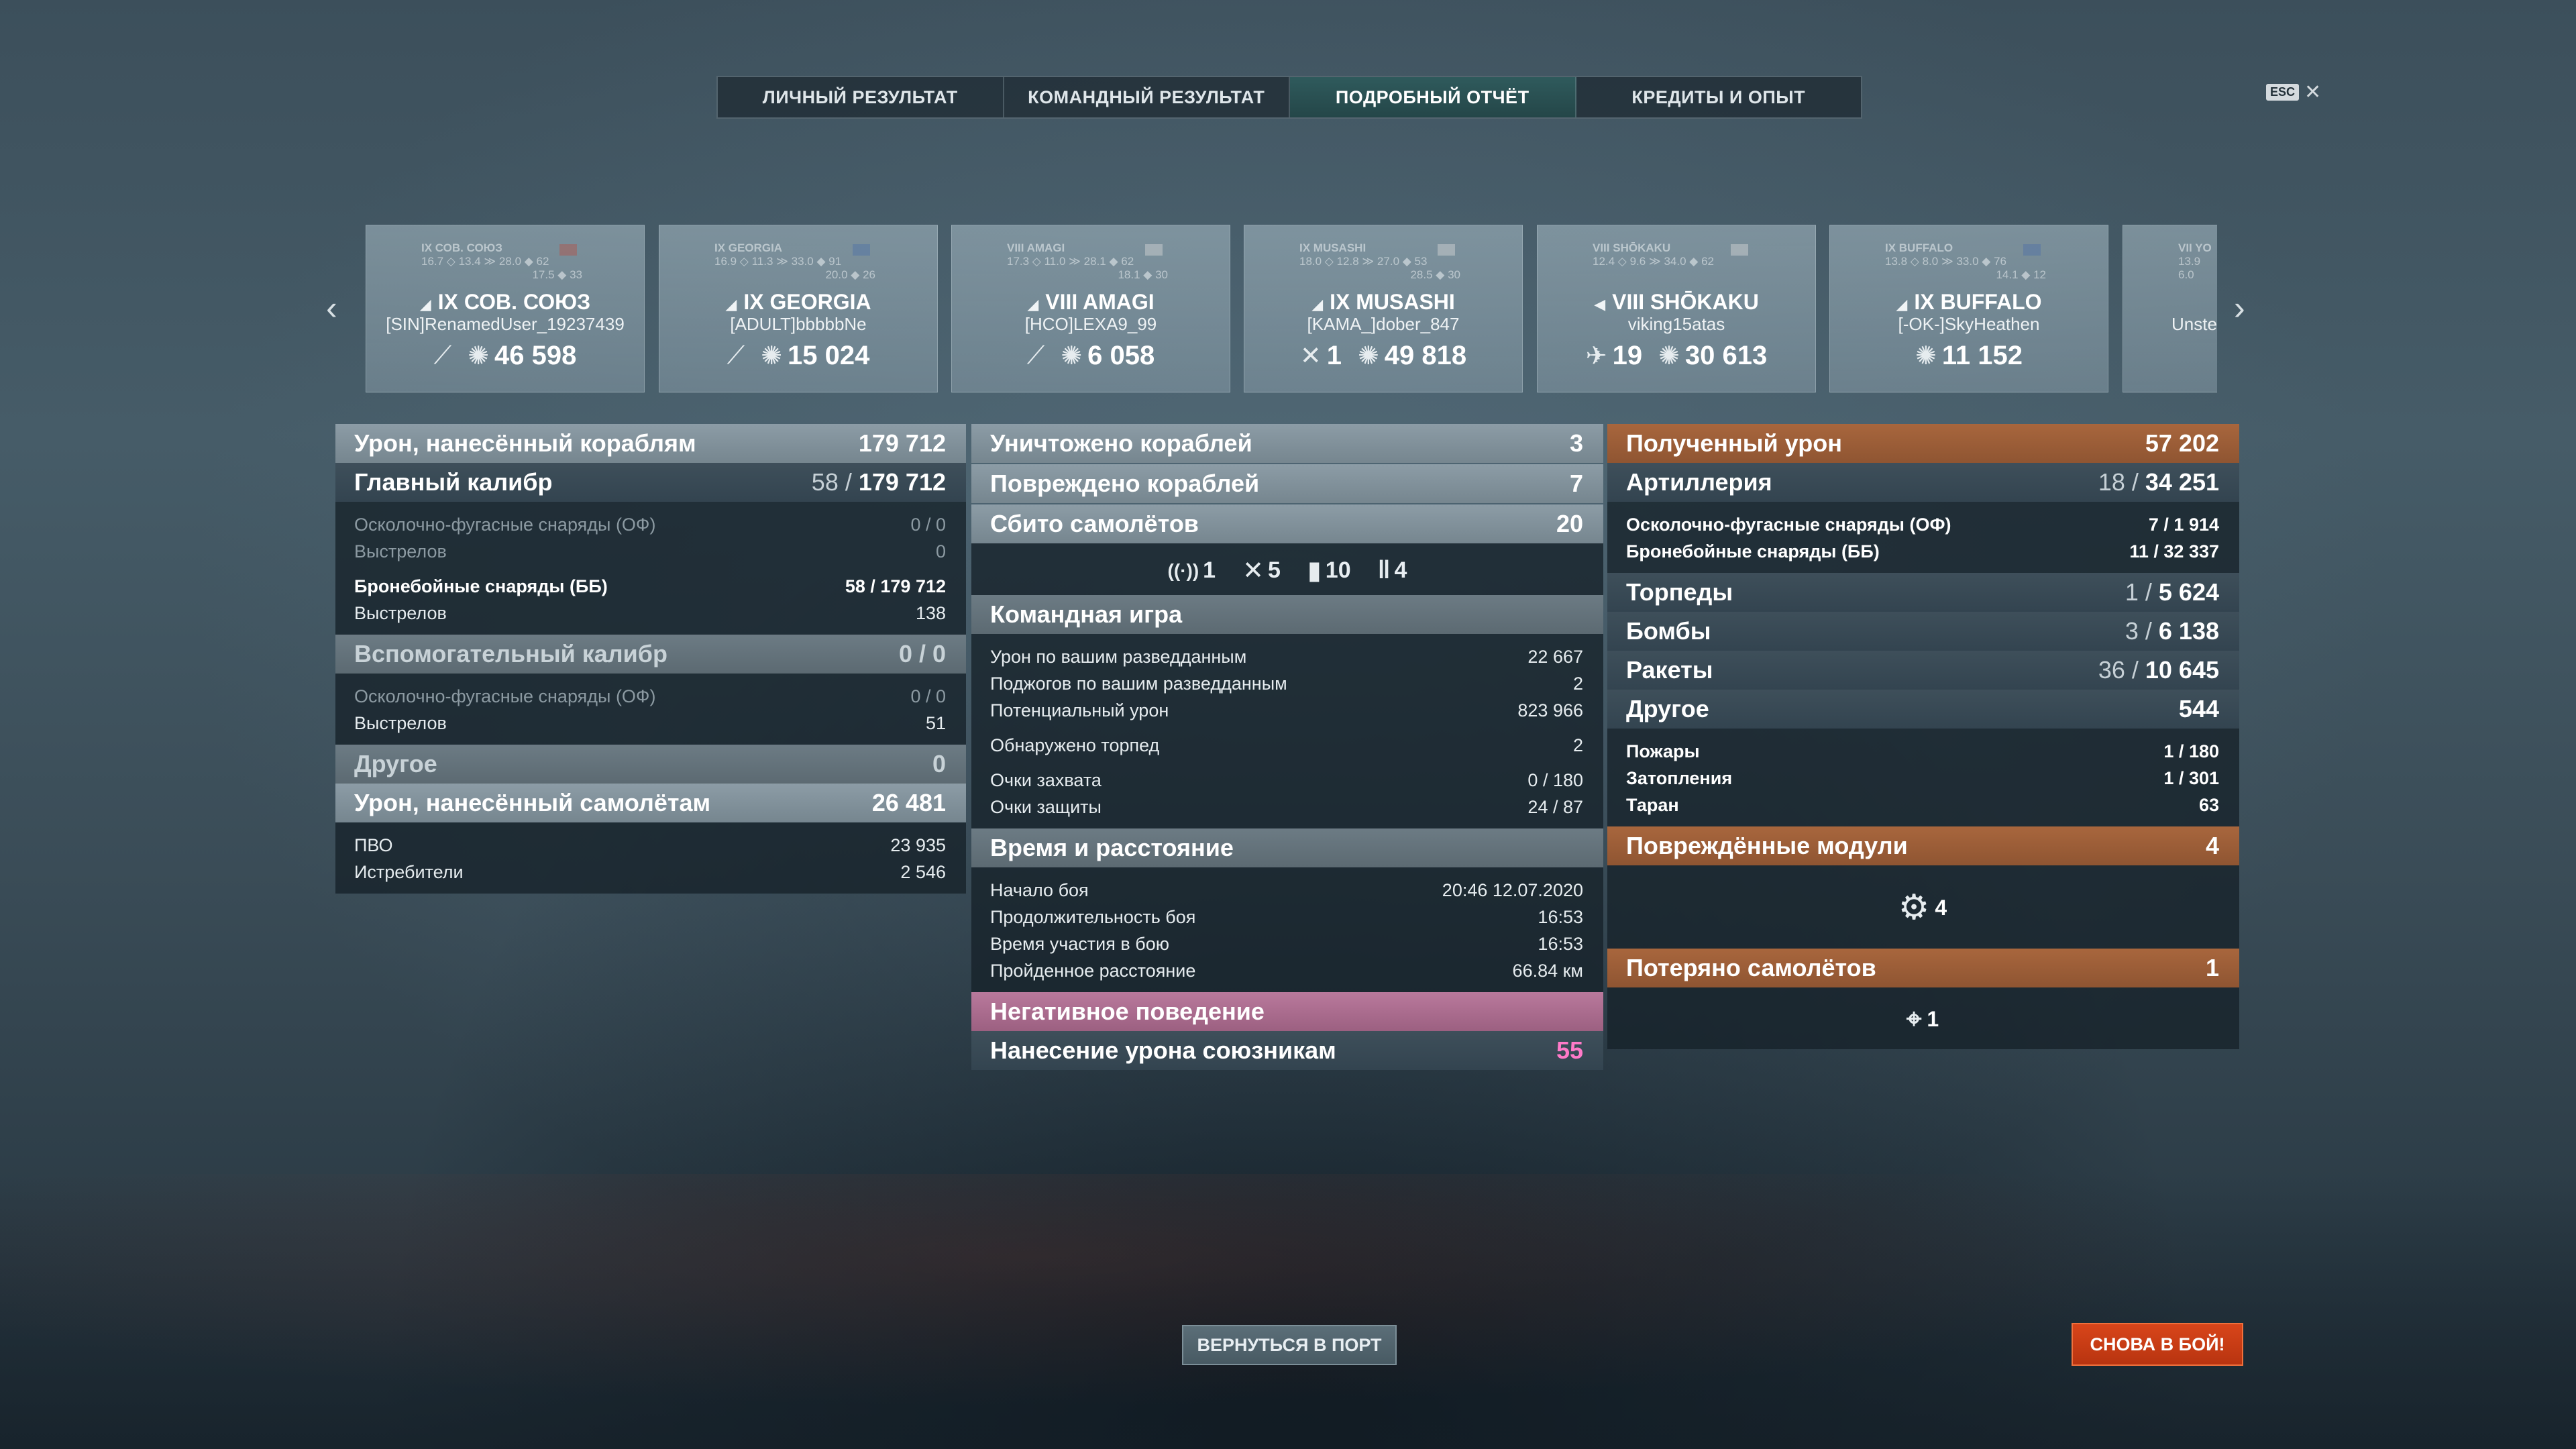 The width and height of the screenshot is (2576, 1449). I want to click on stat-row: Затопления 1 / 301, so click(1922, 777).